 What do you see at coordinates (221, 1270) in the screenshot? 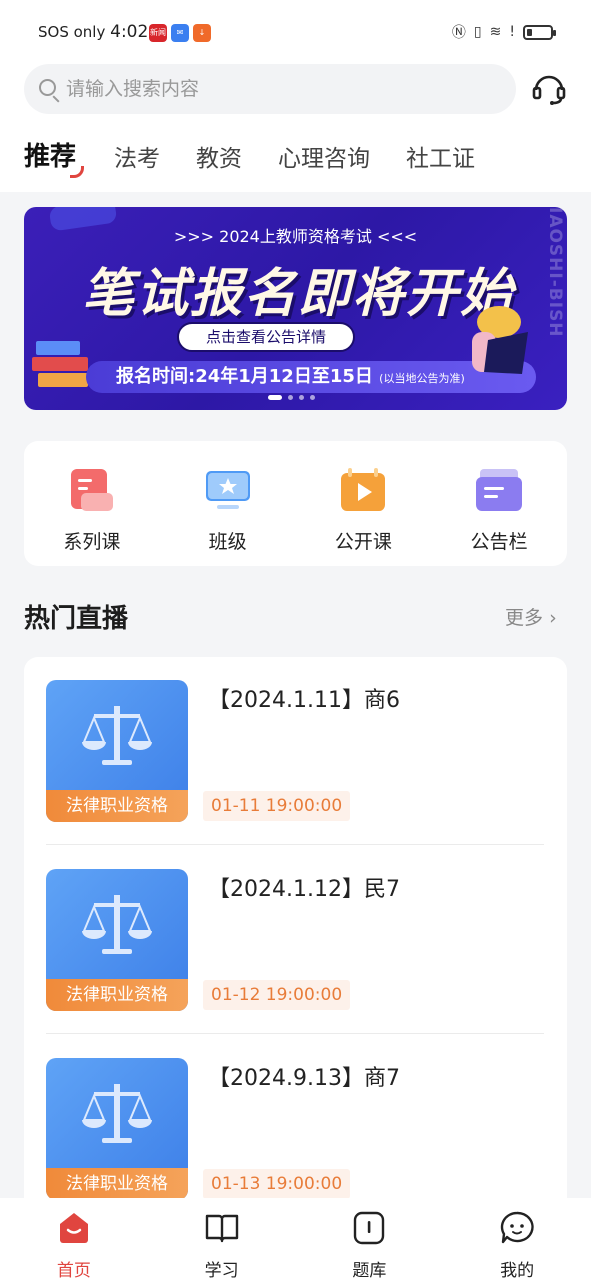
I see `nav-label: 学习` at bounding box center [221, 1270].